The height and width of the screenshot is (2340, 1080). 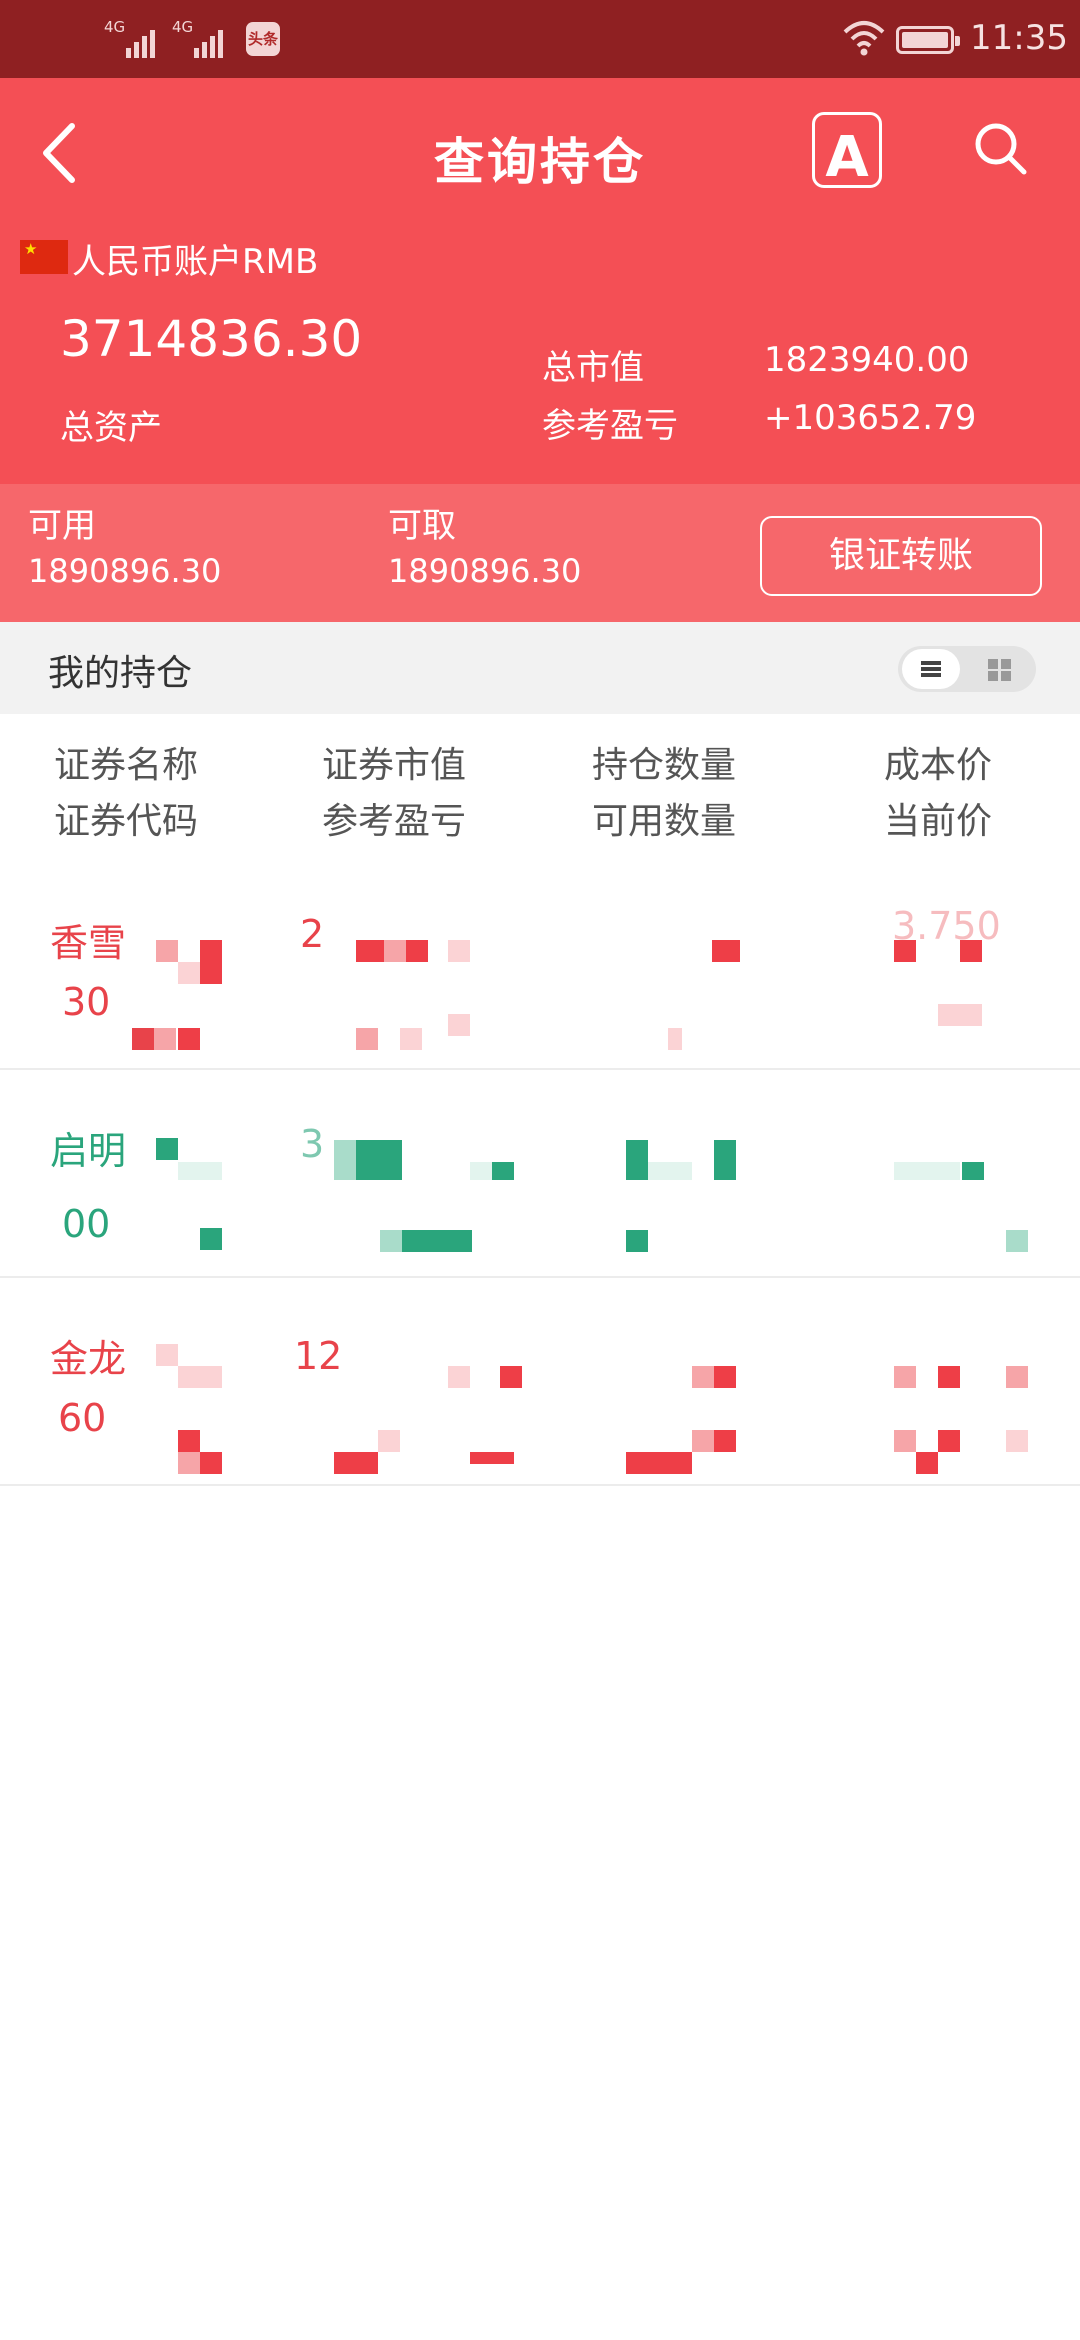 I want to click on status-time: 11:35, so click(x=1019, y=38).